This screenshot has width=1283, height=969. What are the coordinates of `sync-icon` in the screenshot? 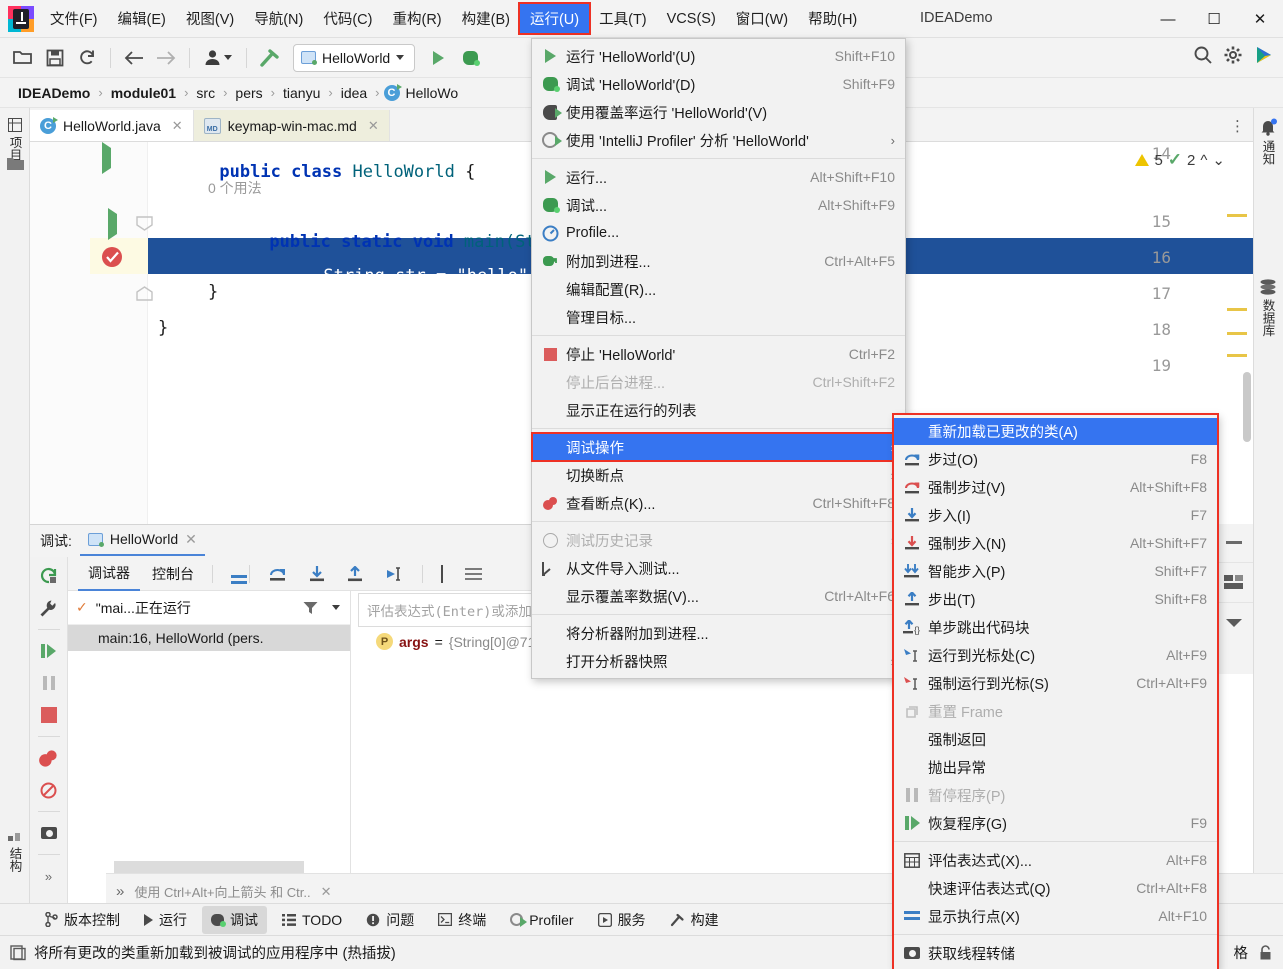 It's located at (87, 58).